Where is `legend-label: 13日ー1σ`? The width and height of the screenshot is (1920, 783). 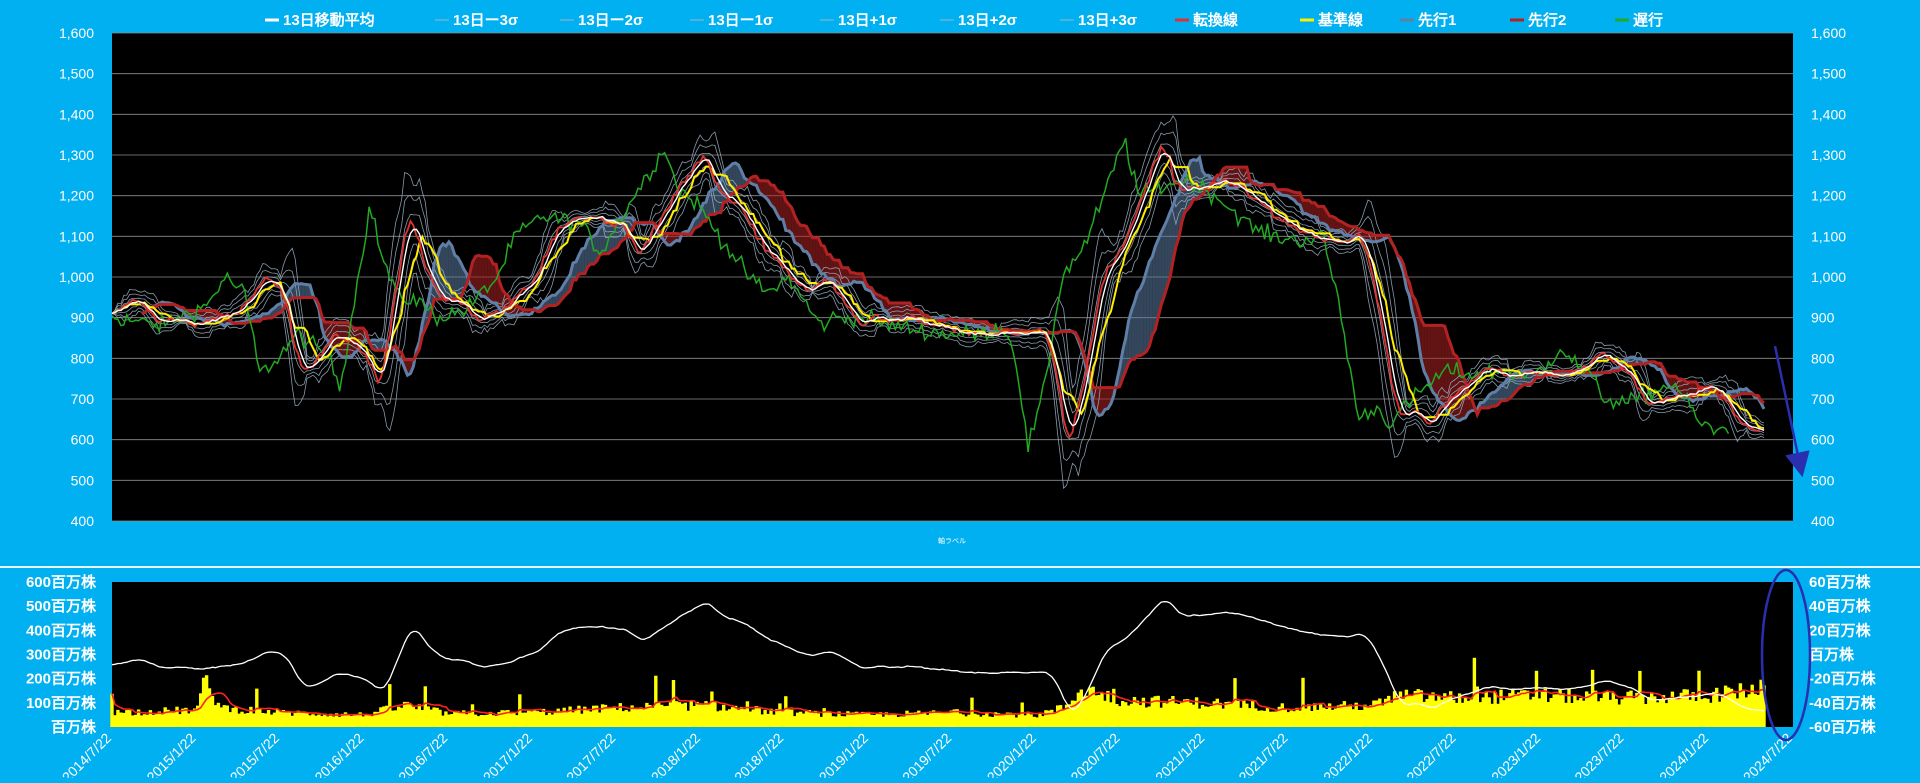
legend-label: 13日ー1σ is located at coordinates (740, 20).